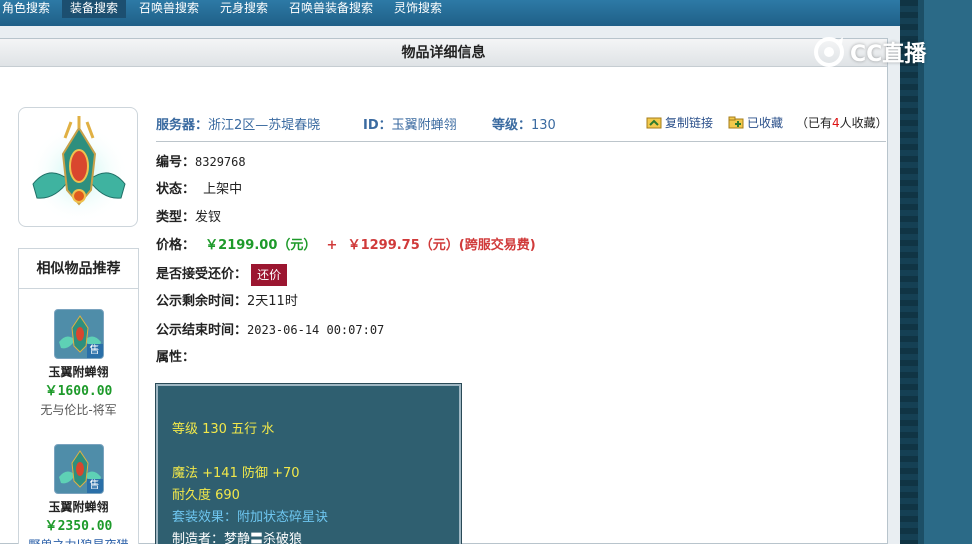 The width and height of the screenshot is (972, 544). I want to click on type-label: 类型：, so click(176, 217).